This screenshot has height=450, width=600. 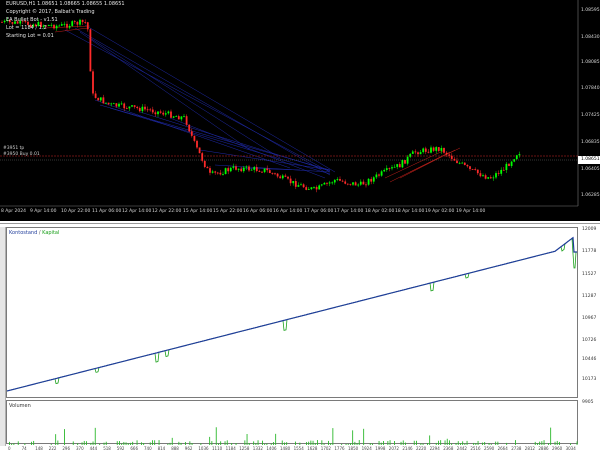 I want to click on x-axis-label: 296, so click(x=66, y=448).